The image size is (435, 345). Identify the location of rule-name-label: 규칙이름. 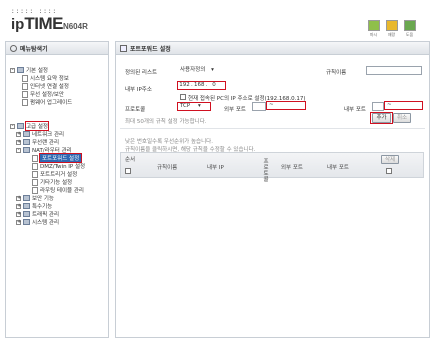
(336, 73).